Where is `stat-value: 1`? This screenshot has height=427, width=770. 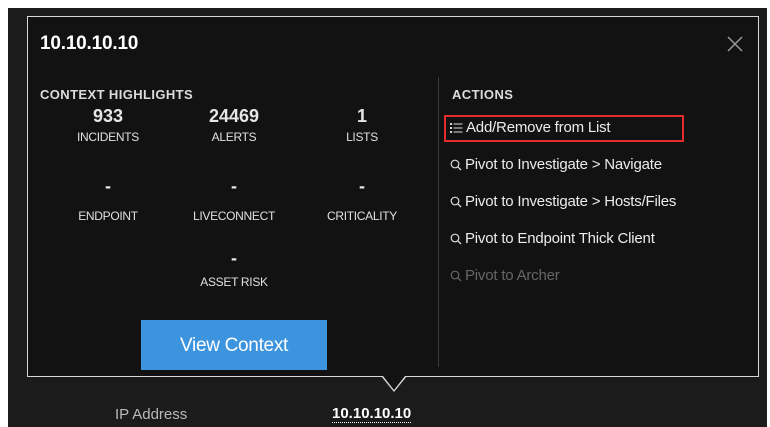 stat-value: 1 is located at coordinates (361, 116).